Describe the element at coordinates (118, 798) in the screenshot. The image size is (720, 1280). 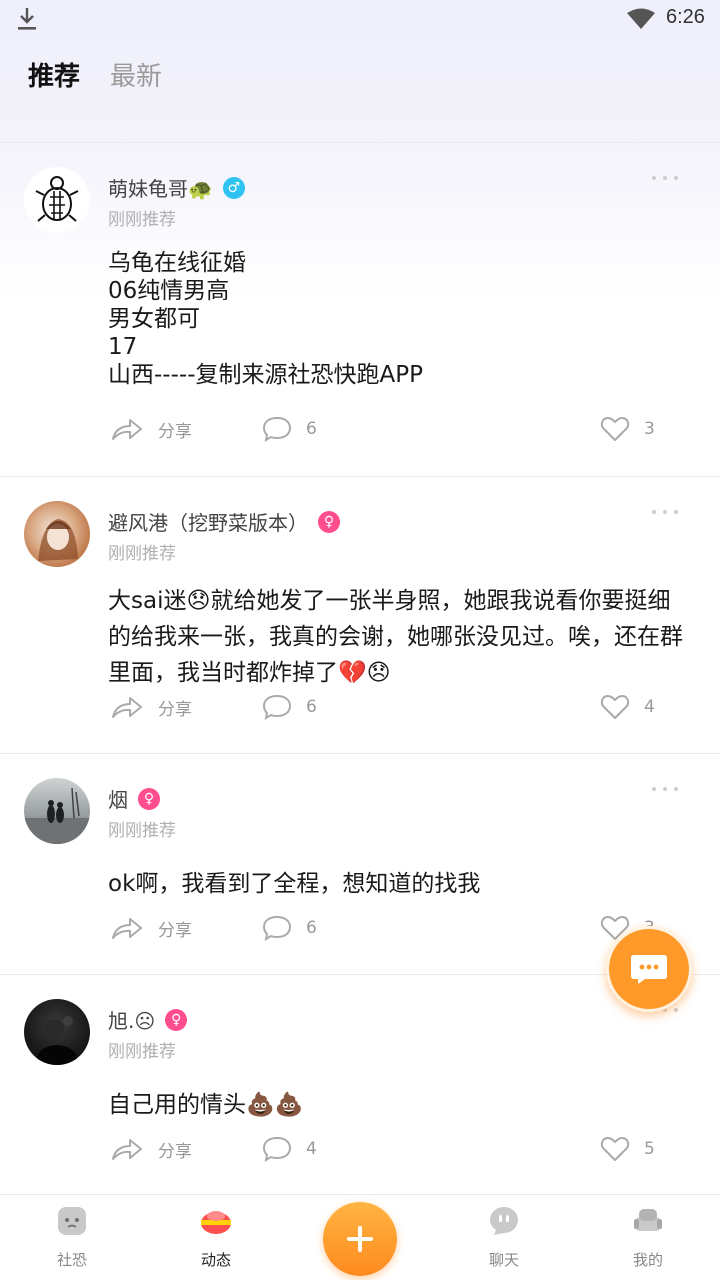
I see `author-name: 烟` at that location.